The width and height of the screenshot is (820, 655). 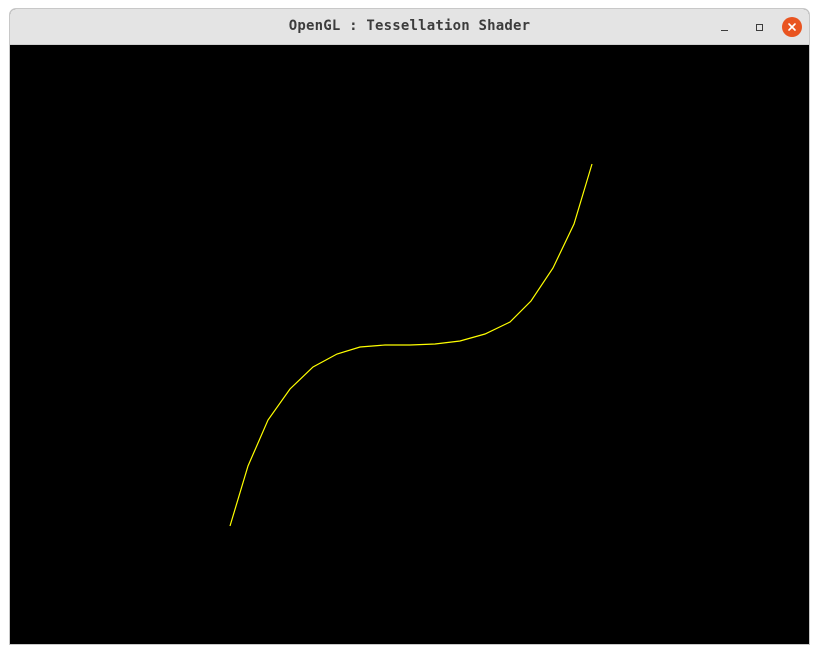 I want to click on title-bar: OpenGL : Tessellation Shader, so click(x=409, y=27).